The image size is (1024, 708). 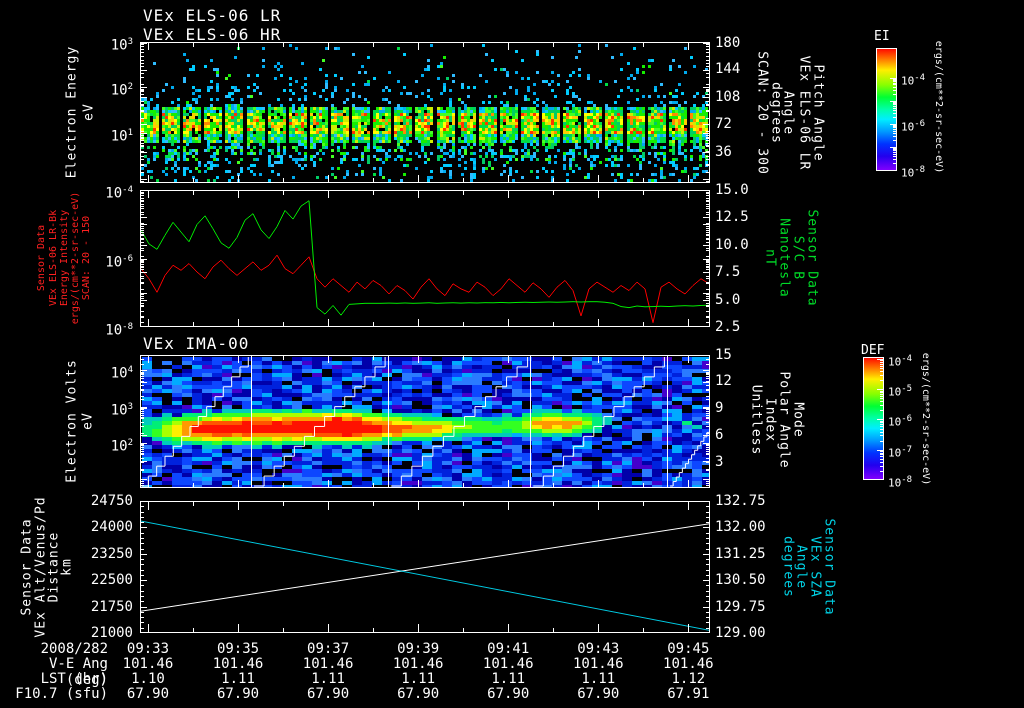 I want to click on row2-value-0: 67.90, so click(x=148, y=694).